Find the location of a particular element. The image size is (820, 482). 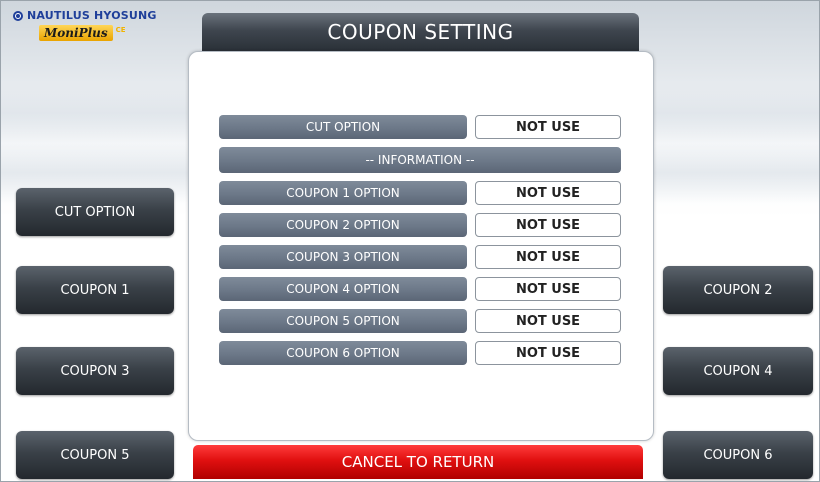

cut-option-button: CUT OPTION is located at coordinates (95, 212).